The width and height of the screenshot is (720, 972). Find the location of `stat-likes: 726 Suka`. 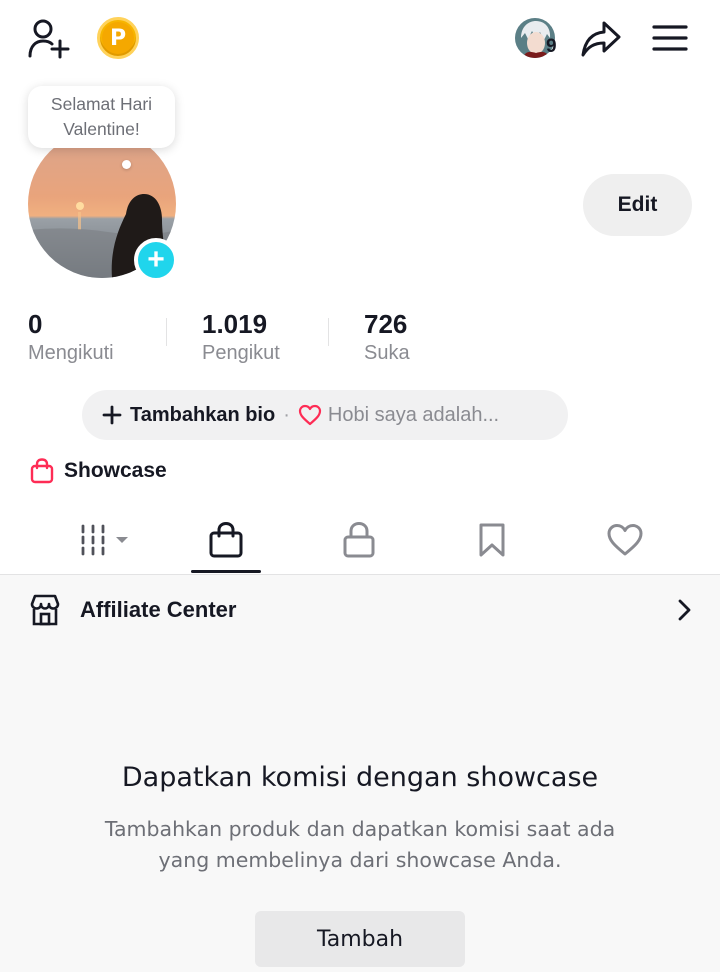

stat-likes: 726 Suka is located at coordinates (387, 337).